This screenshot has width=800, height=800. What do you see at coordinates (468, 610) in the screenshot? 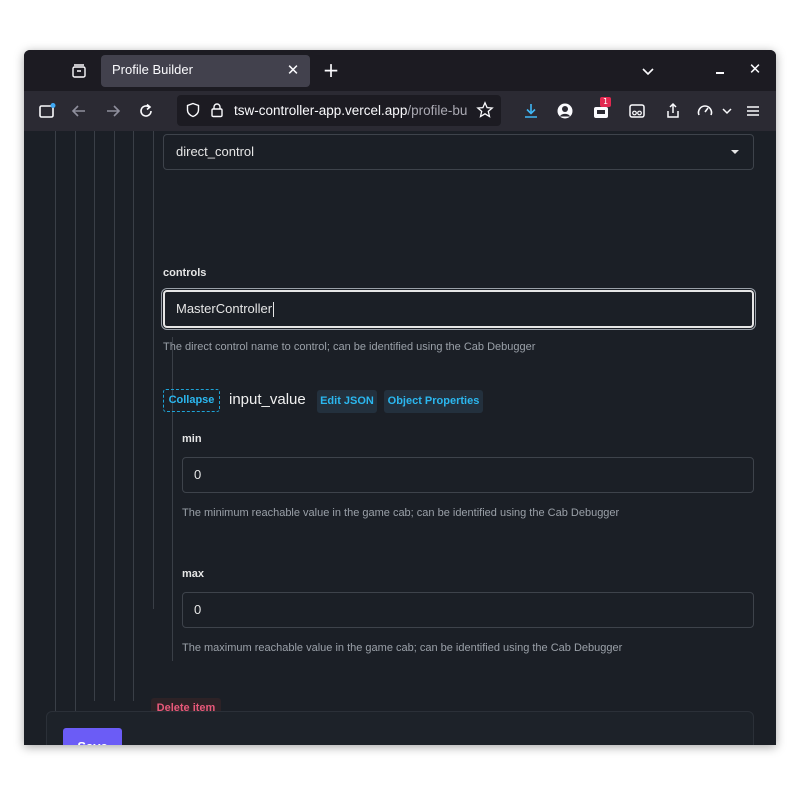
I see `max-input: 0` at bounding box center [468, 610].